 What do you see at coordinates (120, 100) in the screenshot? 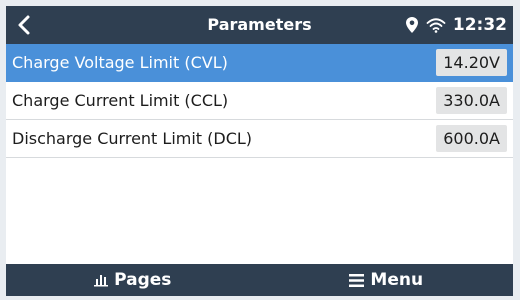
I see `parameter-label: Charge Current Limit (CCL)` at bounding box center [120, 100].